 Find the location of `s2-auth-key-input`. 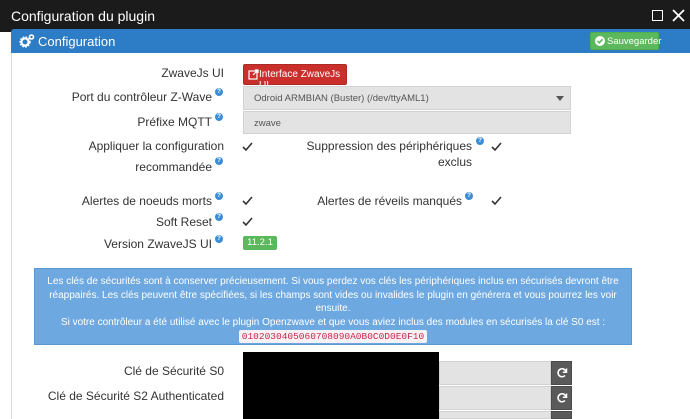

s2-auth-key-input is located at coordinates (495, 398).